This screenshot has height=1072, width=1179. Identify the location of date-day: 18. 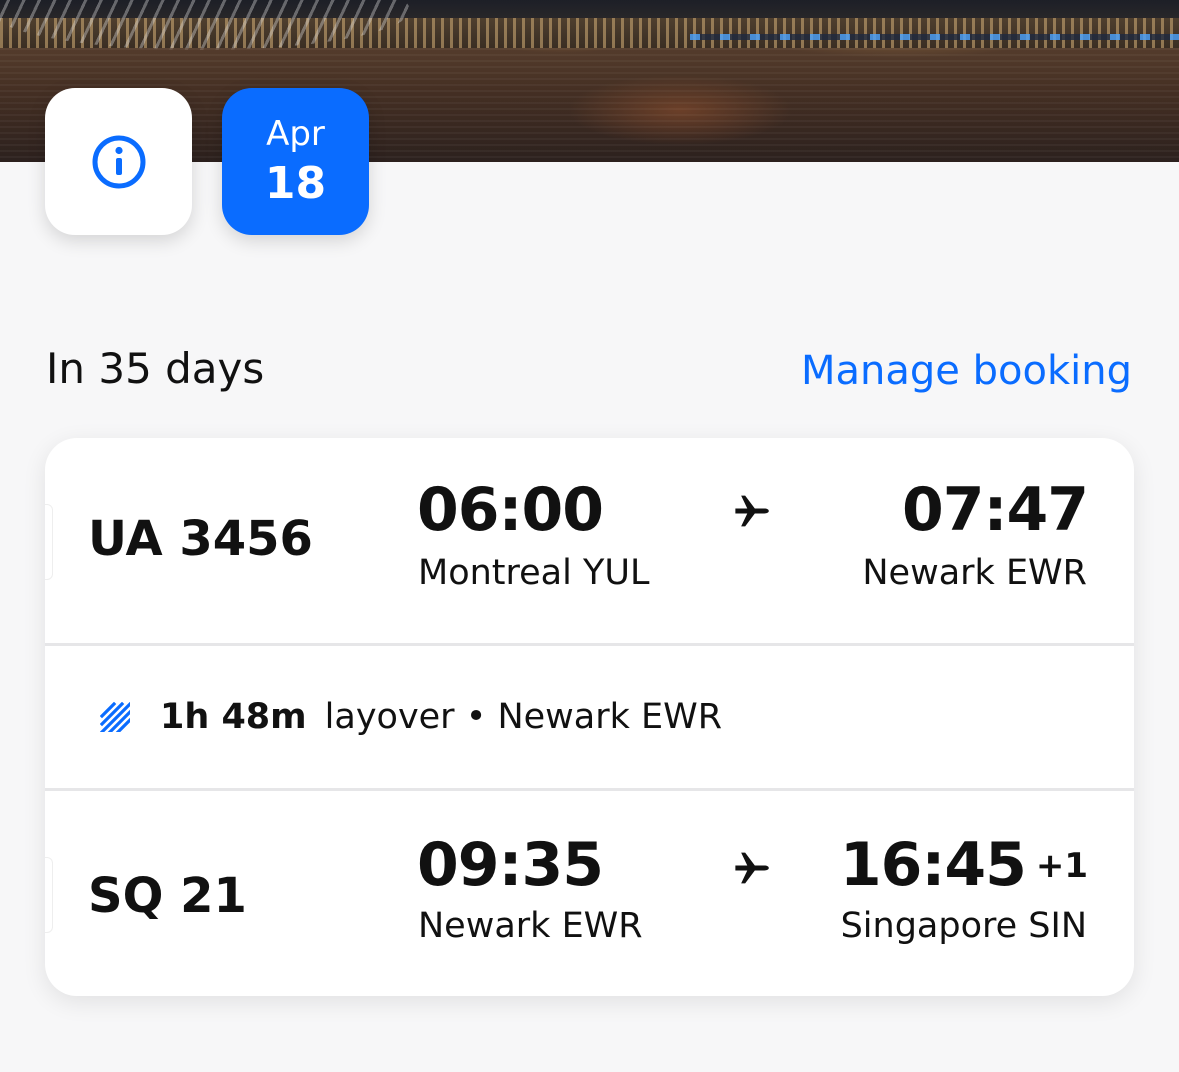
(295, 183).